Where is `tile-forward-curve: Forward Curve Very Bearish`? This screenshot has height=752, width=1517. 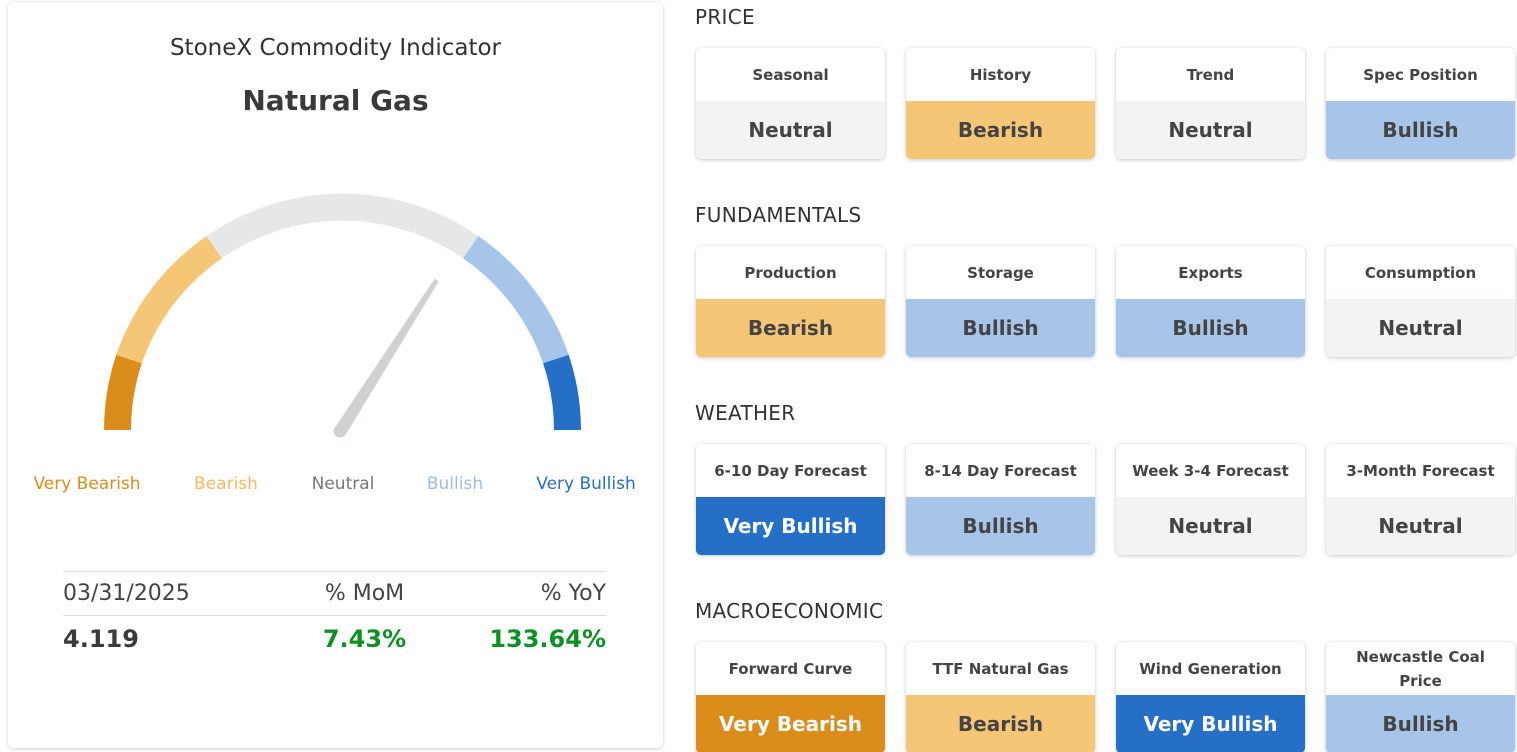 tile-forward-curve: Forward Curve Very Bearish is located at coordinates (790, 697).